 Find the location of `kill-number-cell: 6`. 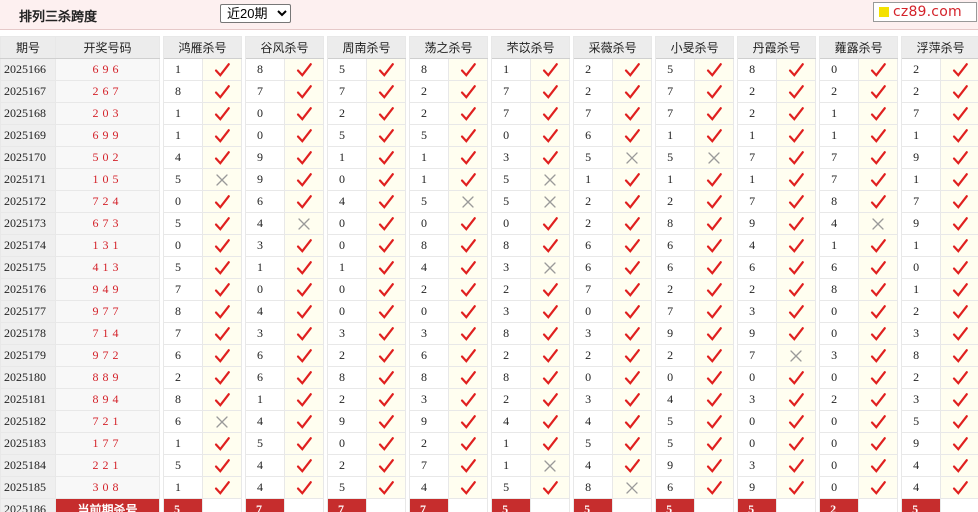

kill-number-cell: 6 is located at coordinates (839, 267).